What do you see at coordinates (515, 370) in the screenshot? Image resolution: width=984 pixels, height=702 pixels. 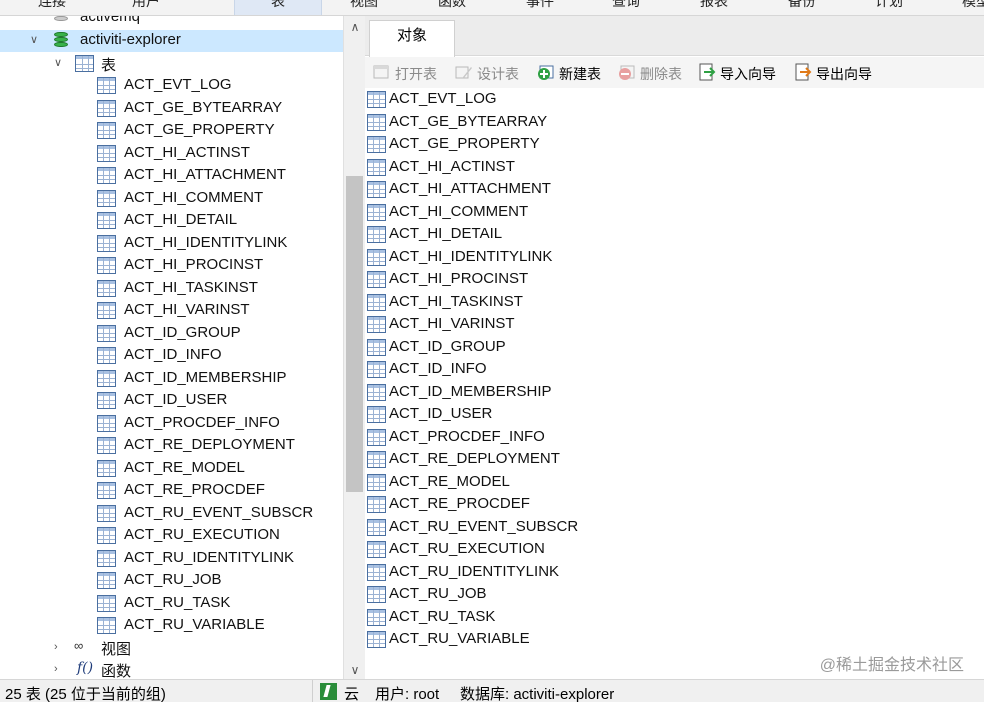 I see `object-list-item: ACT_ID_INFO` at bounding box center [515, 370].